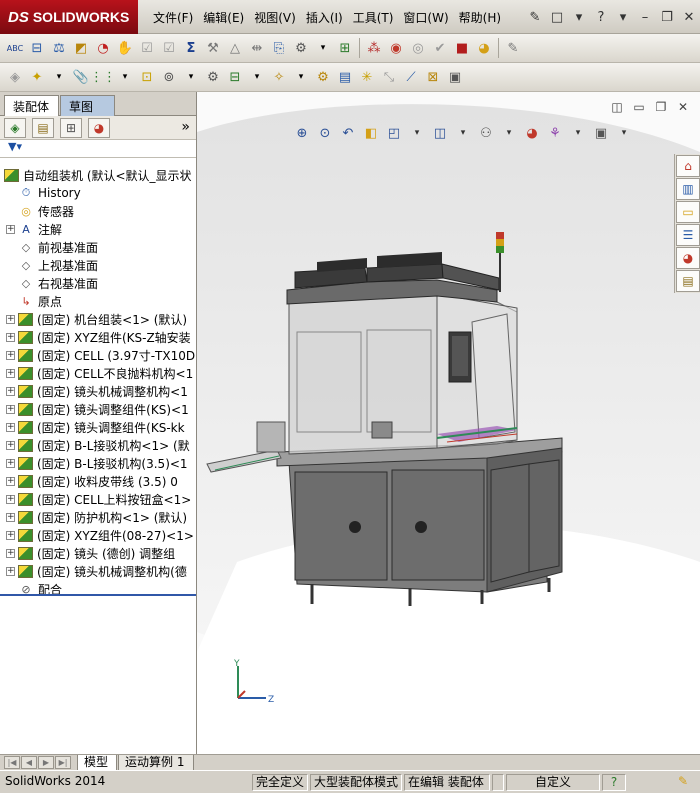  What do you see at coordinates (52, 247) in the screenshot?
I see `tree-item: ◇ 前视基准面` at bounding box center [52, 247].